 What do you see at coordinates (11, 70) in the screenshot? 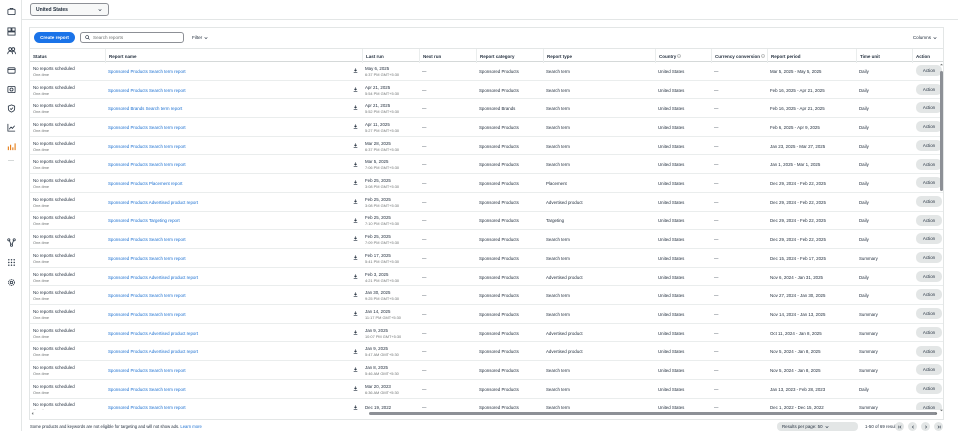
I see `billing-icon` at bounding box center [11, 70].